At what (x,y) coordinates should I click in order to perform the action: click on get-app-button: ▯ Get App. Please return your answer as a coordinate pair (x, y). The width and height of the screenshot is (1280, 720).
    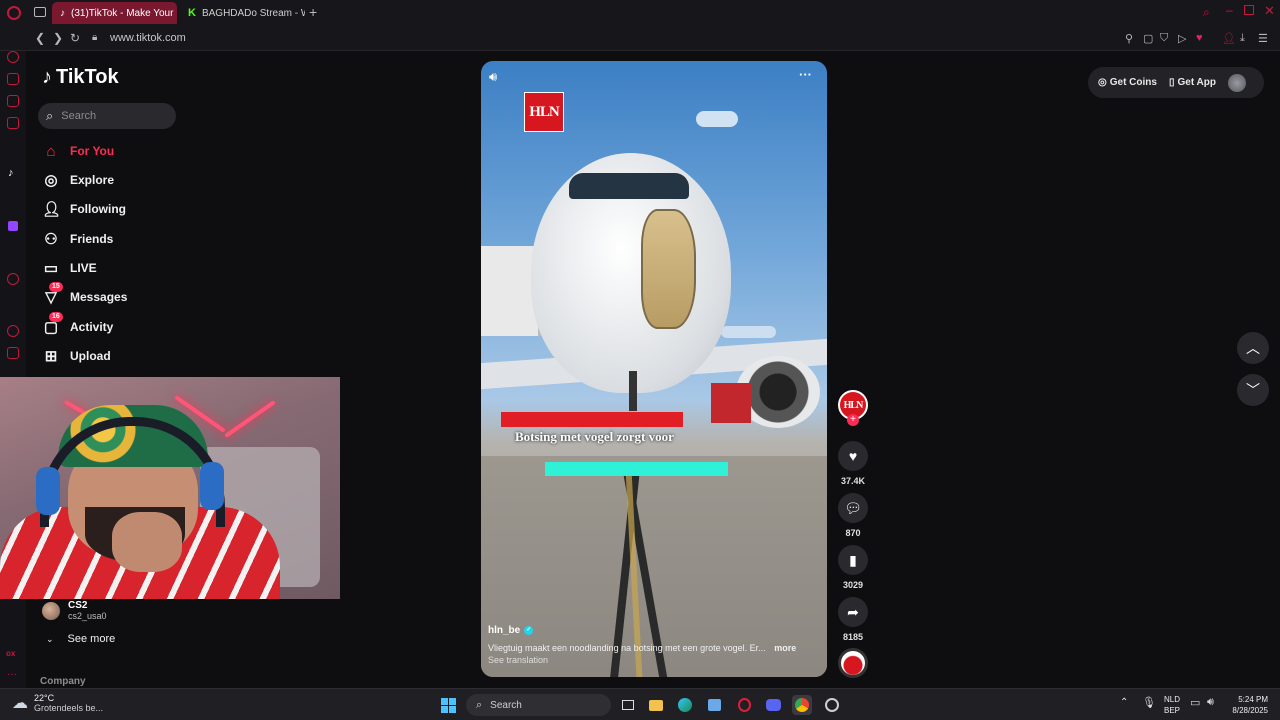
    Looking at the image, I should click on (1192, 82).